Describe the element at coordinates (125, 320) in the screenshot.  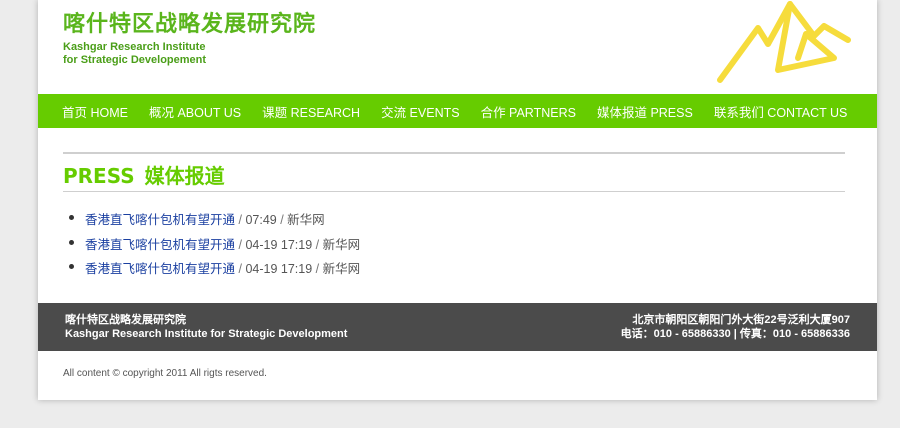
I see `footer-org-cn: 喀什特区战略发展研究院` at that location.